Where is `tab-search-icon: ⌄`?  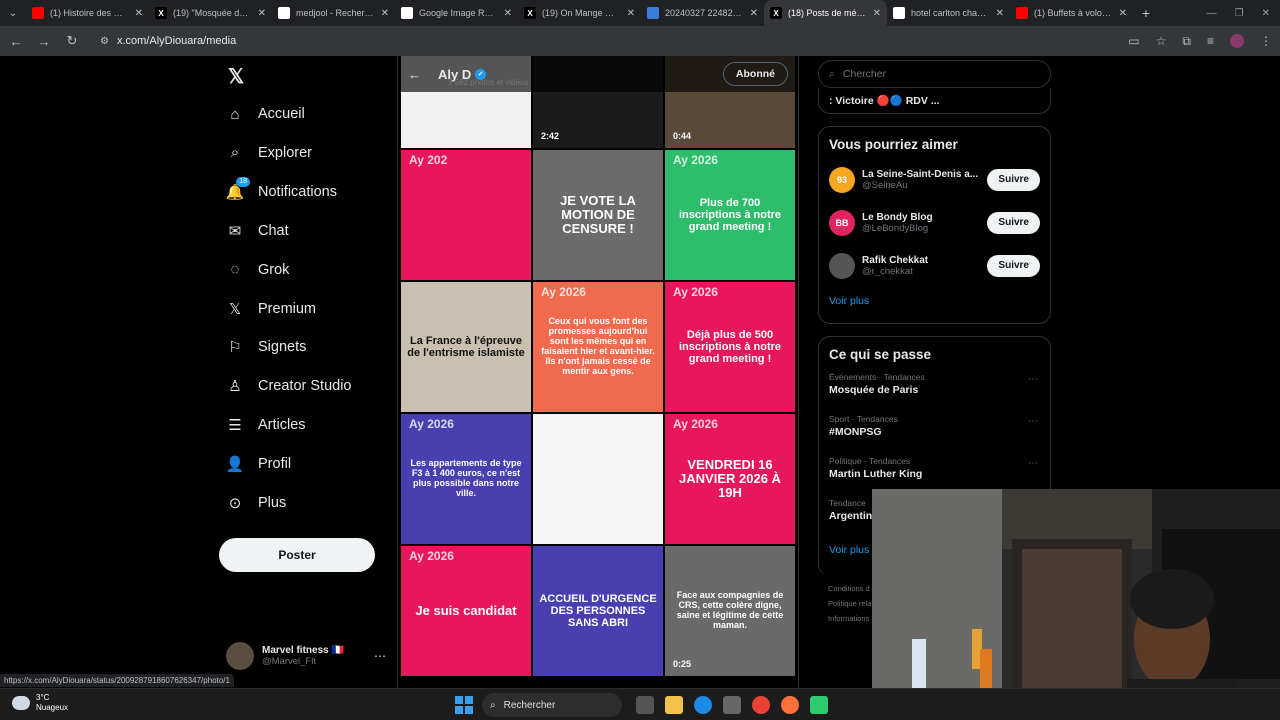 tab-search-icon: ⌄ is located at coordinates (13, 13).